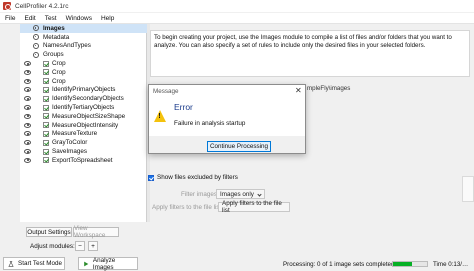  Describe the element at coordinates (259, 194) in the screenshot. I see `chevron-down-icon` at that location.